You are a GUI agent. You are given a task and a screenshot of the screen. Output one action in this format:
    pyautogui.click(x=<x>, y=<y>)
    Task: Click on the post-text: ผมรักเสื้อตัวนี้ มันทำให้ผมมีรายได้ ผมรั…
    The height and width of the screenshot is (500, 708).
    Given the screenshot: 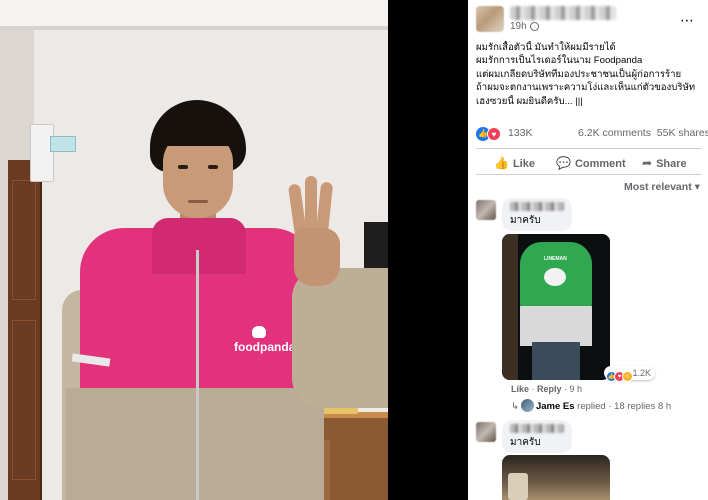 What is the action you would take?
    pyautogui.click(x=590, y=74)
    